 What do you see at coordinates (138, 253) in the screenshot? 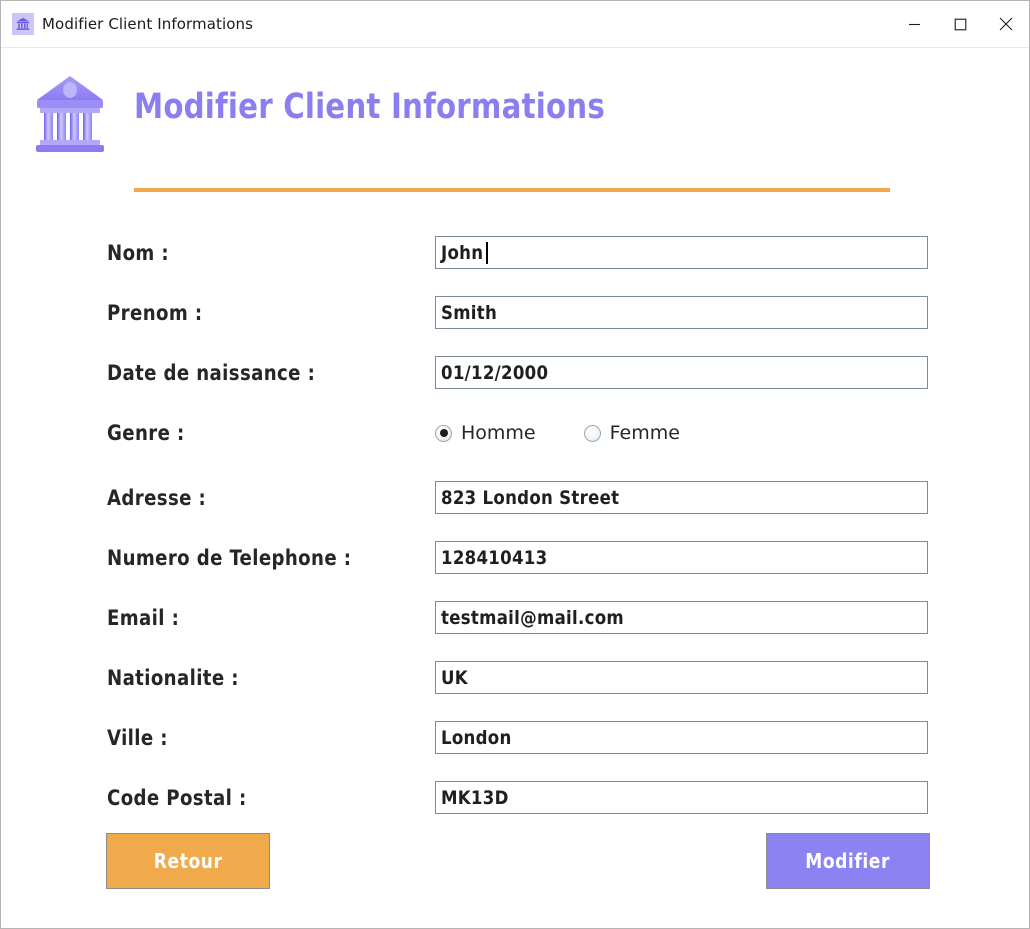
I see `label-nom: Nom :` at bounding box center [138, 253].